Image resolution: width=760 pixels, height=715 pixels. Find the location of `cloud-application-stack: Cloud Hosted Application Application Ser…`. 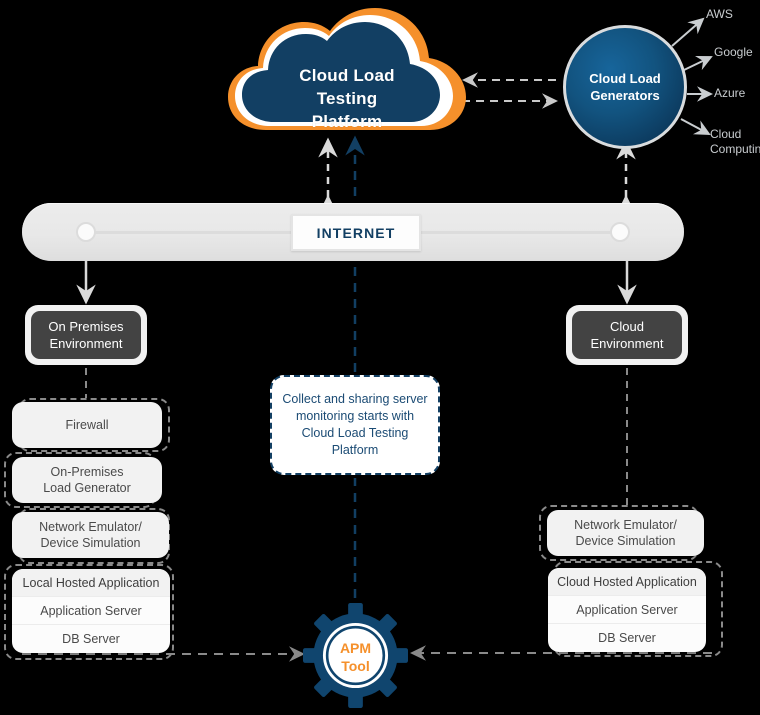

cloud-application-stack: Cloud Hosted Application Application Ser… is located at coordinates (627, 610).